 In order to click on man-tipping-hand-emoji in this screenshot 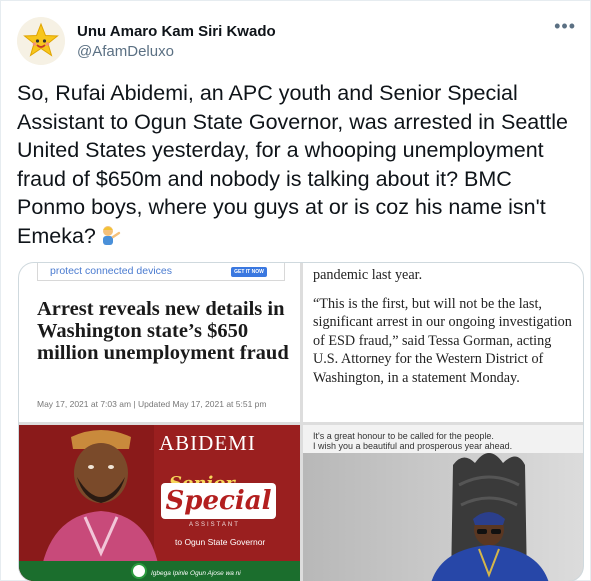, I will do `click(110, 235)`.